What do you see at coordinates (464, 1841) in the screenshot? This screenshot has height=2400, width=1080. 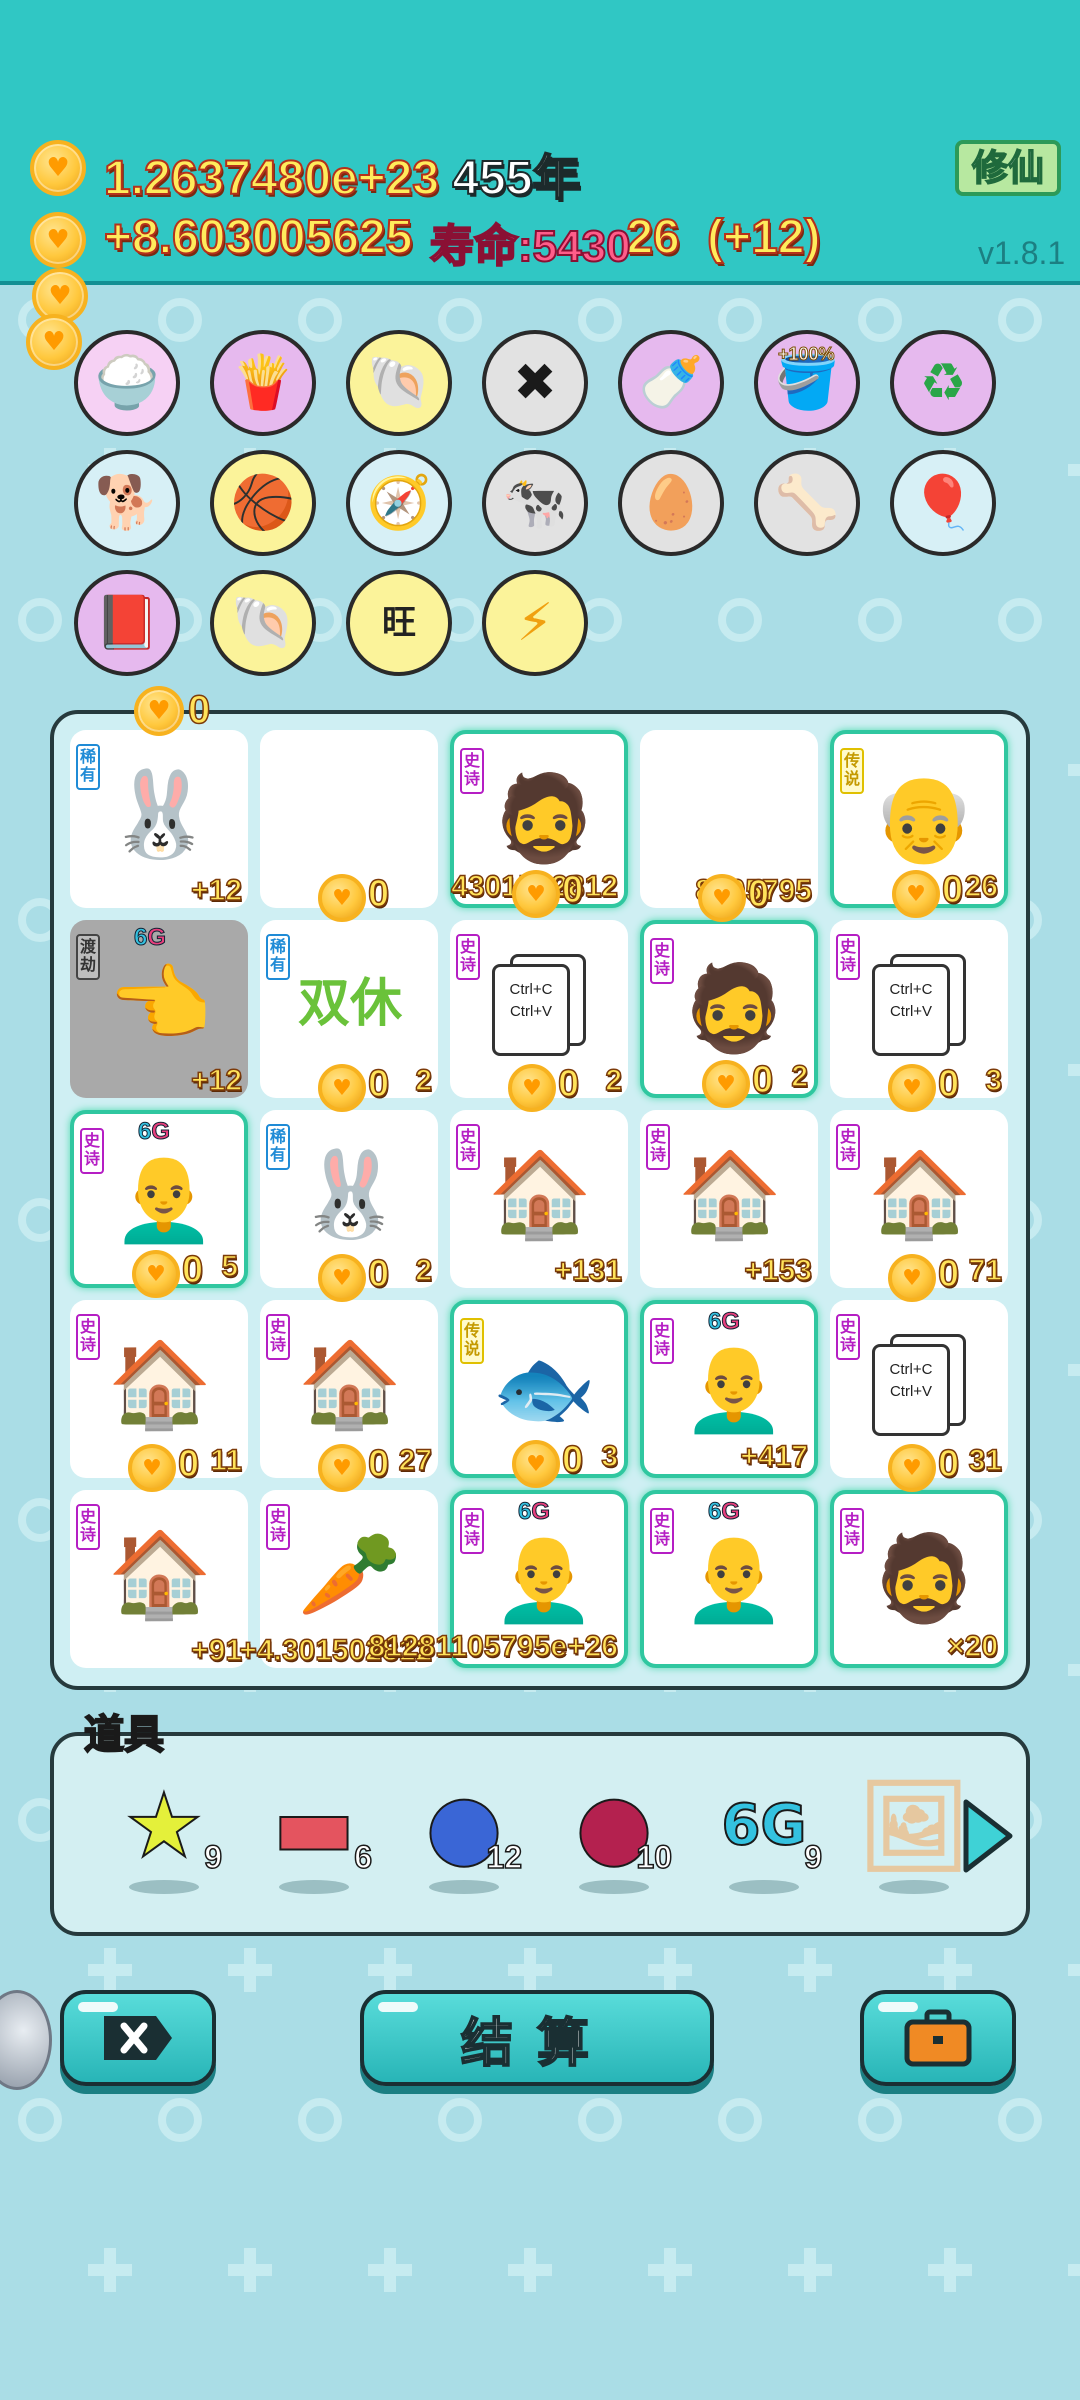 I see `blueberry-item: ● 12` at bounding box center [464, 1841].